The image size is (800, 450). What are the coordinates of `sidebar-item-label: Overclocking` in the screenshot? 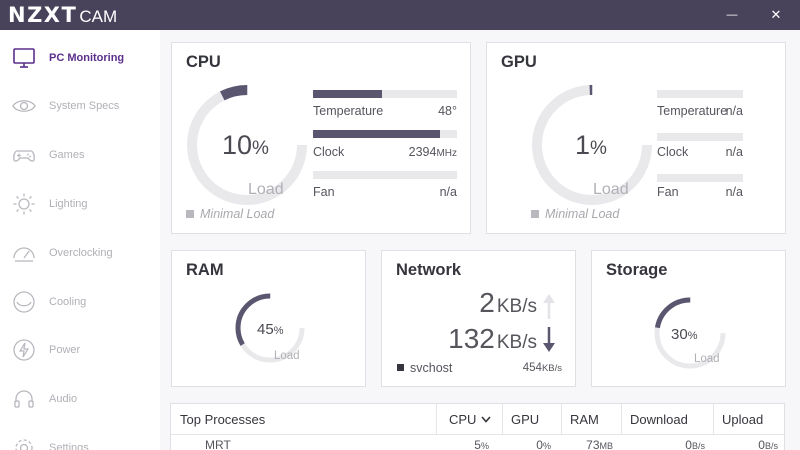 It's located at (81, 253).